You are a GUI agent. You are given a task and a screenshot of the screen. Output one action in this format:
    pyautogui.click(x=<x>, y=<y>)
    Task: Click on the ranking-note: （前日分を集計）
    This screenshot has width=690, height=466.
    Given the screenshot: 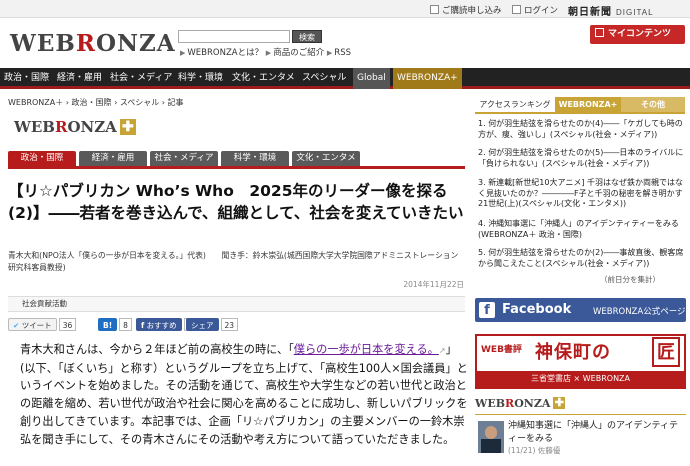 What is the action you would take?
    pyautogui.click(x=630, y=279)
    